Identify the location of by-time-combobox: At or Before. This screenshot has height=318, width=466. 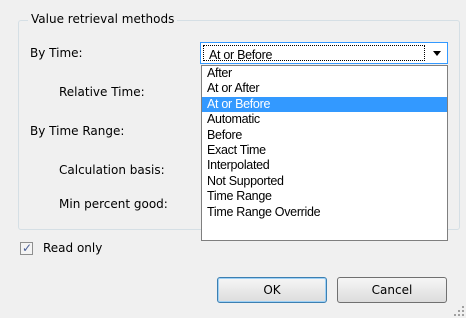
(324, 53).